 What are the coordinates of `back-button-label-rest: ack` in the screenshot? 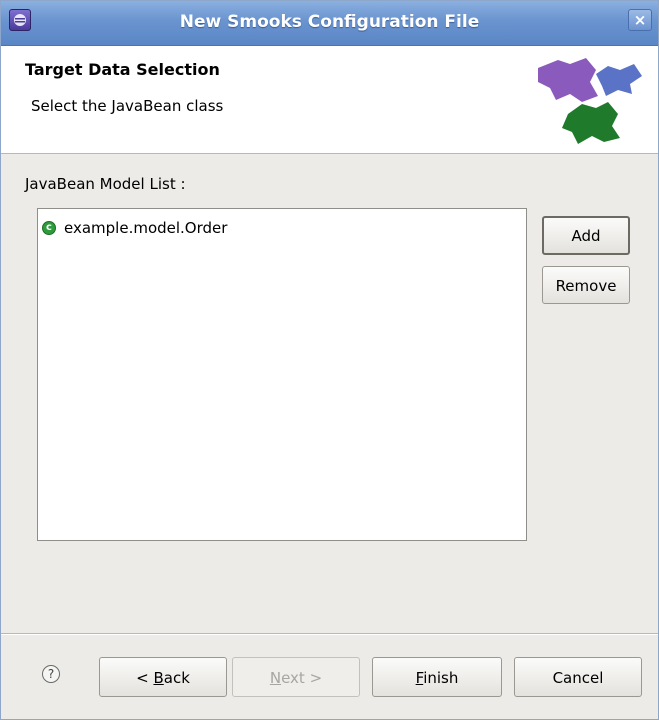 It's located at (176, 678).